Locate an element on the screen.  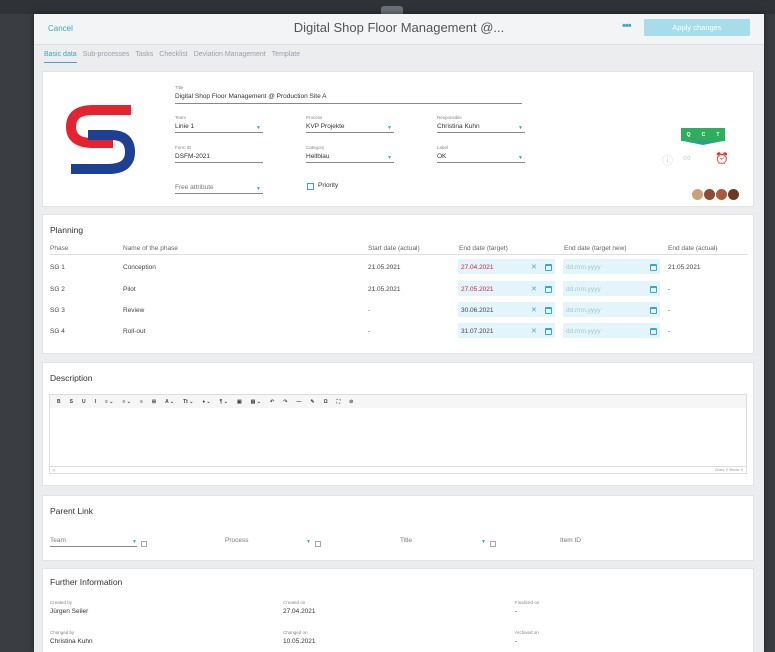
category-label: Category is located at coordinates (315, 147).